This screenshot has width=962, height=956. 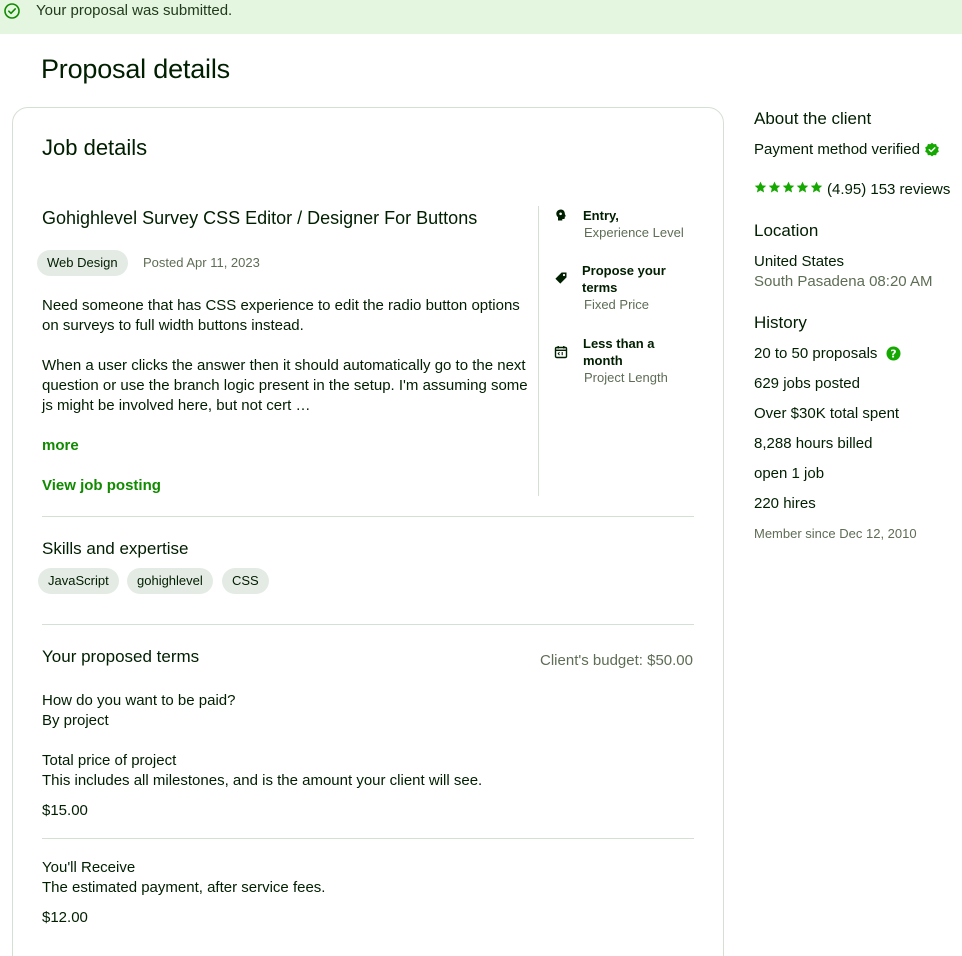 I want to click on terms-title-line: Propose your, so click(x=624, y=270).